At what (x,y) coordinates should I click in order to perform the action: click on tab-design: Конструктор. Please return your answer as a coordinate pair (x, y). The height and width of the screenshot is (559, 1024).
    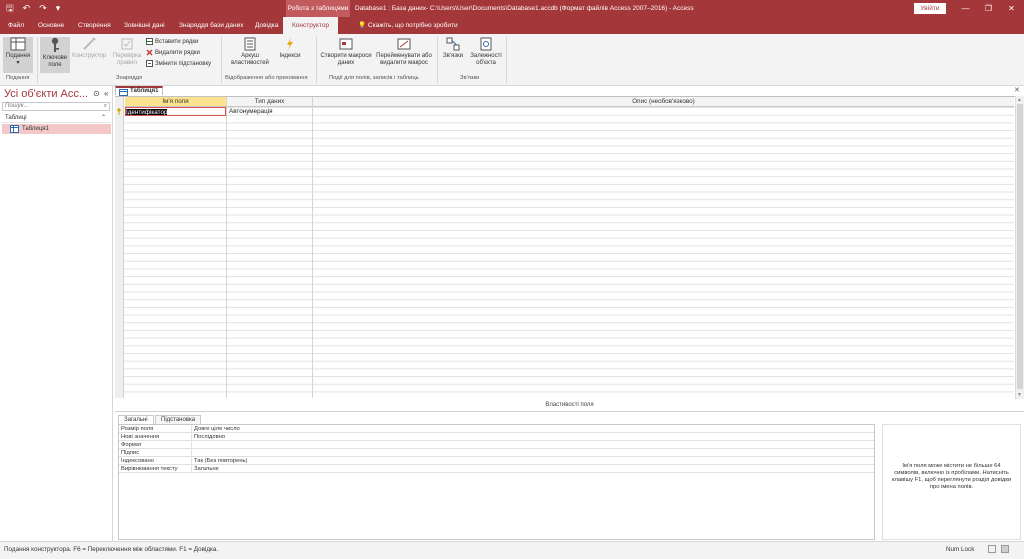
    Looking at the image, I should click on (311, 25).